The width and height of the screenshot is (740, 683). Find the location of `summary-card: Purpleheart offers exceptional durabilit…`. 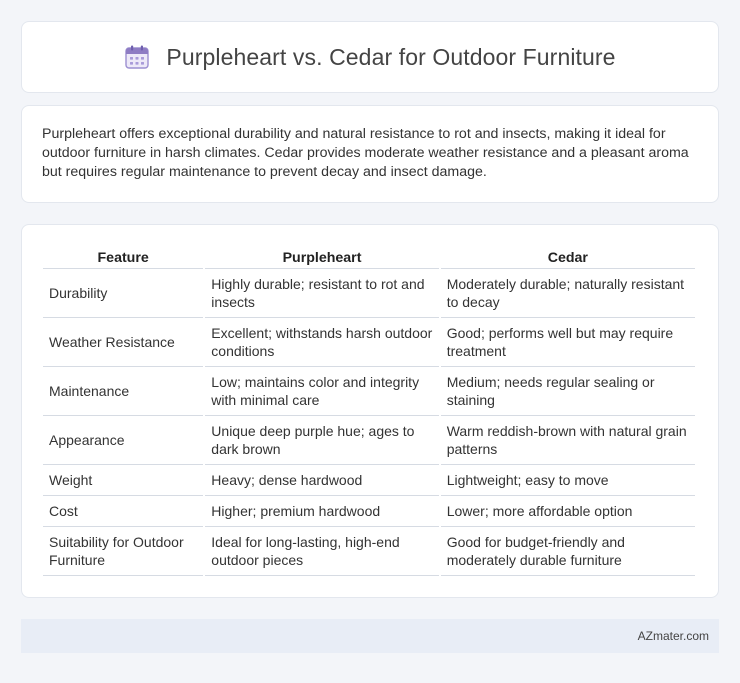

summary-card: Purpleheart offers exceptional durabilit… is located at coordinates (370, 154).